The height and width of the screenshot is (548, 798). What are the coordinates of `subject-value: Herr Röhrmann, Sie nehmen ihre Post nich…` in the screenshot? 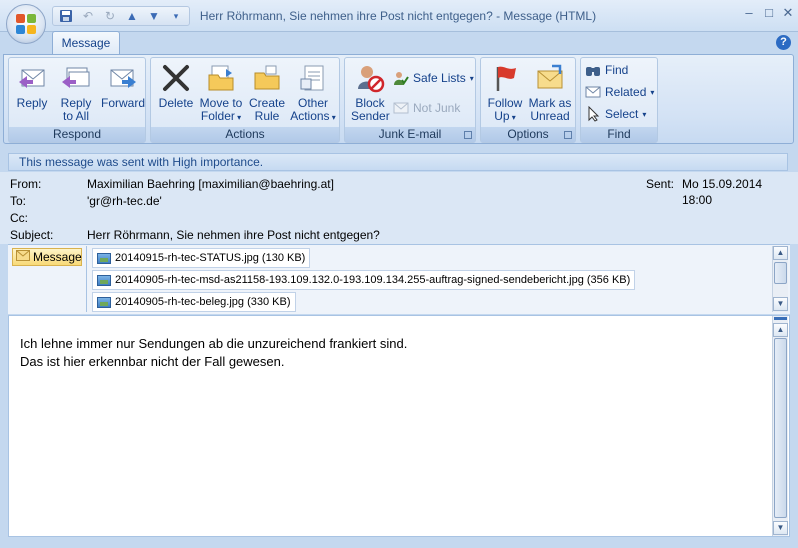 It's located at (233, 235).